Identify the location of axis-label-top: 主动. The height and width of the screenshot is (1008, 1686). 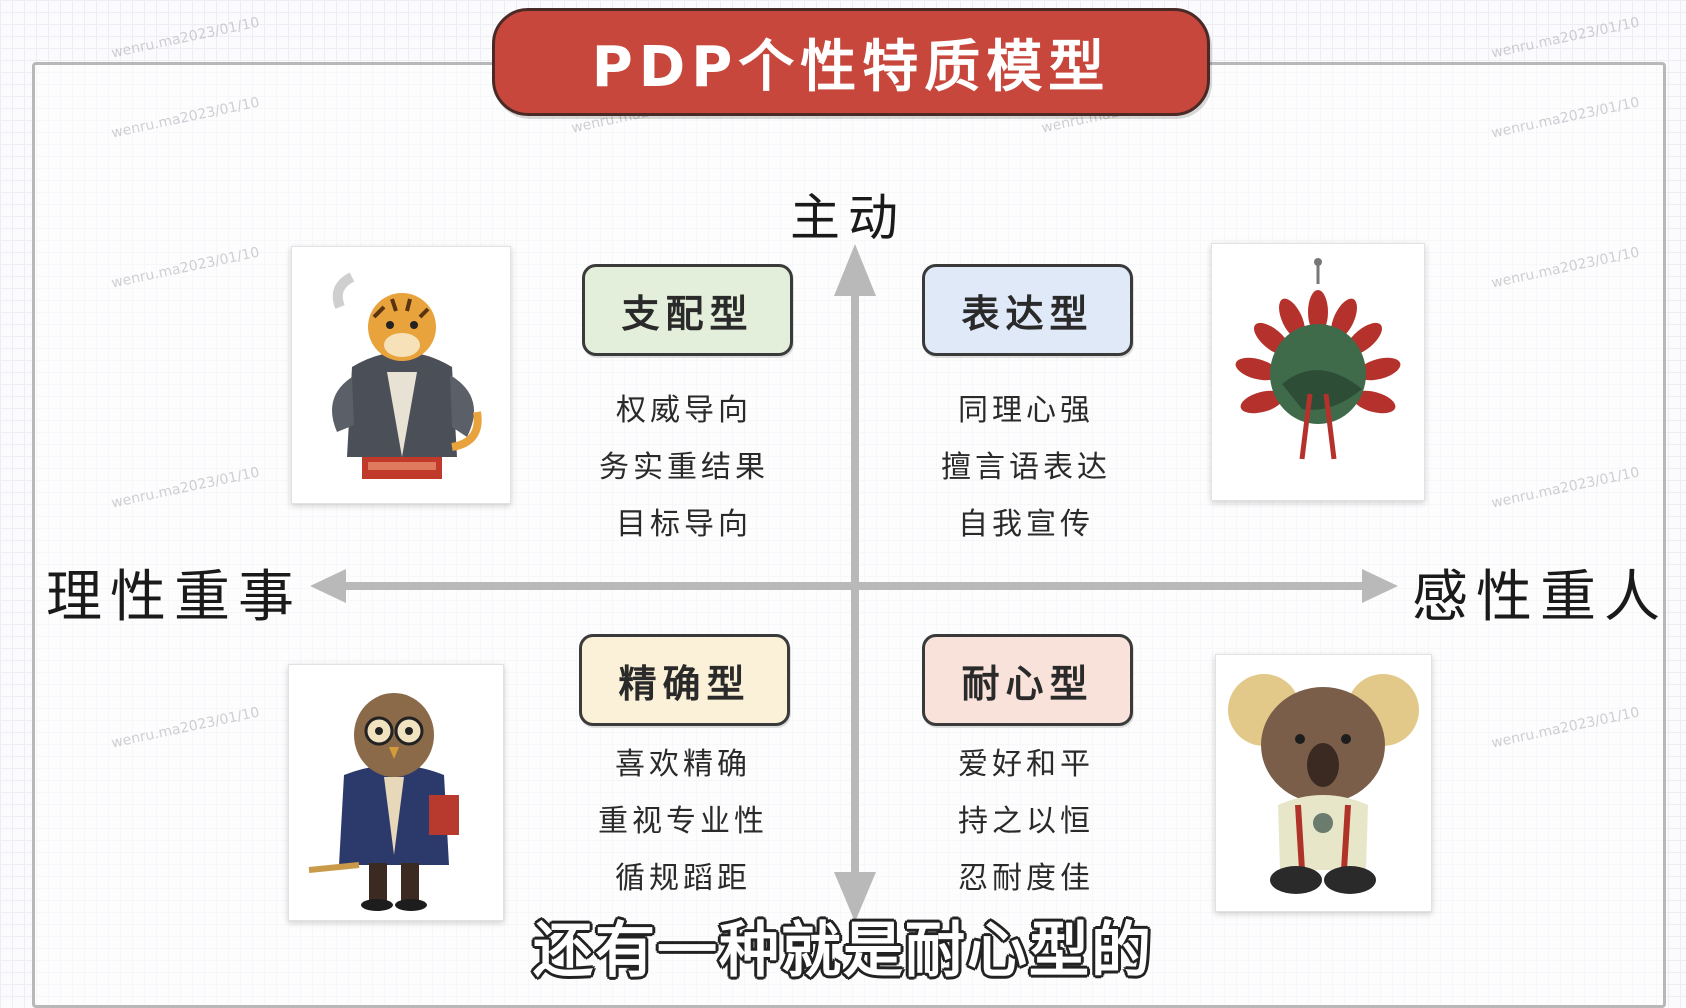
(848, 218).